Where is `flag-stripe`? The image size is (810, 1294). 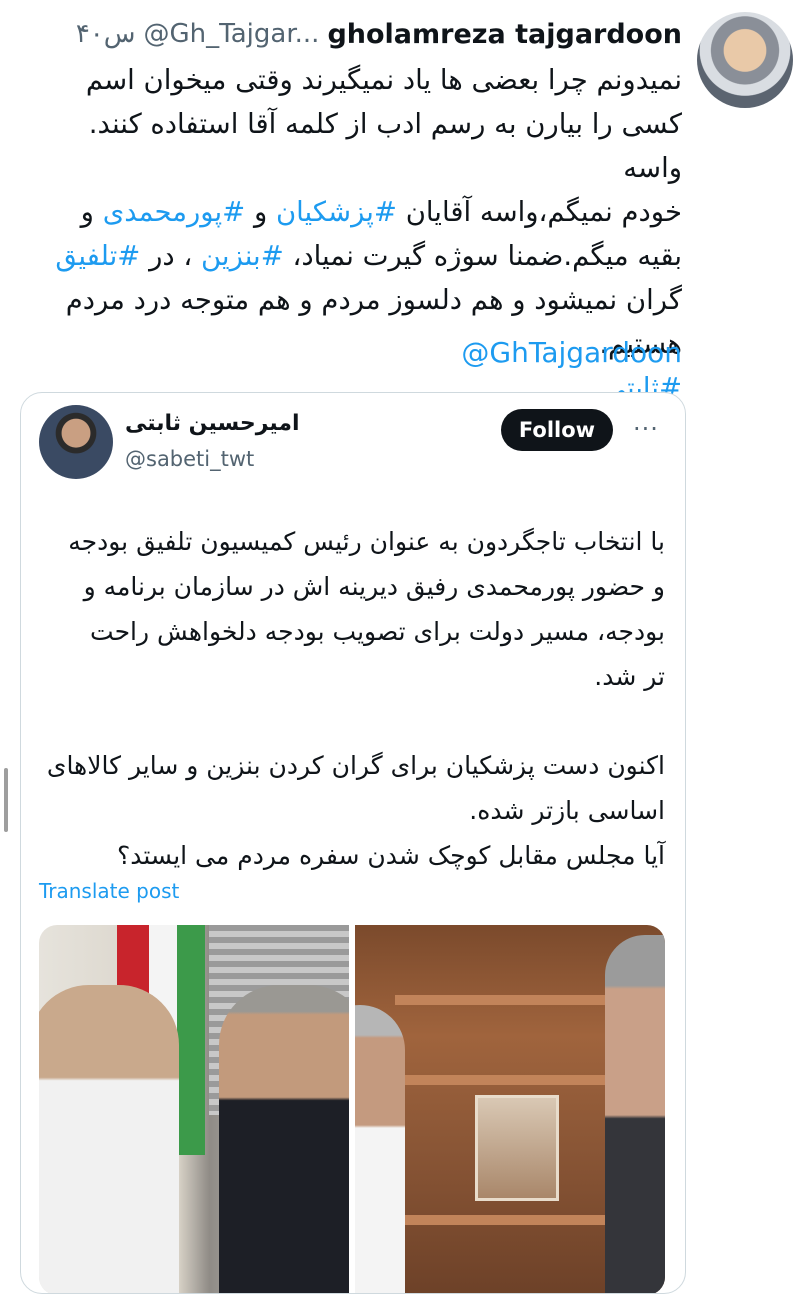 flag-stripe is located at coordinates (191, 1040).